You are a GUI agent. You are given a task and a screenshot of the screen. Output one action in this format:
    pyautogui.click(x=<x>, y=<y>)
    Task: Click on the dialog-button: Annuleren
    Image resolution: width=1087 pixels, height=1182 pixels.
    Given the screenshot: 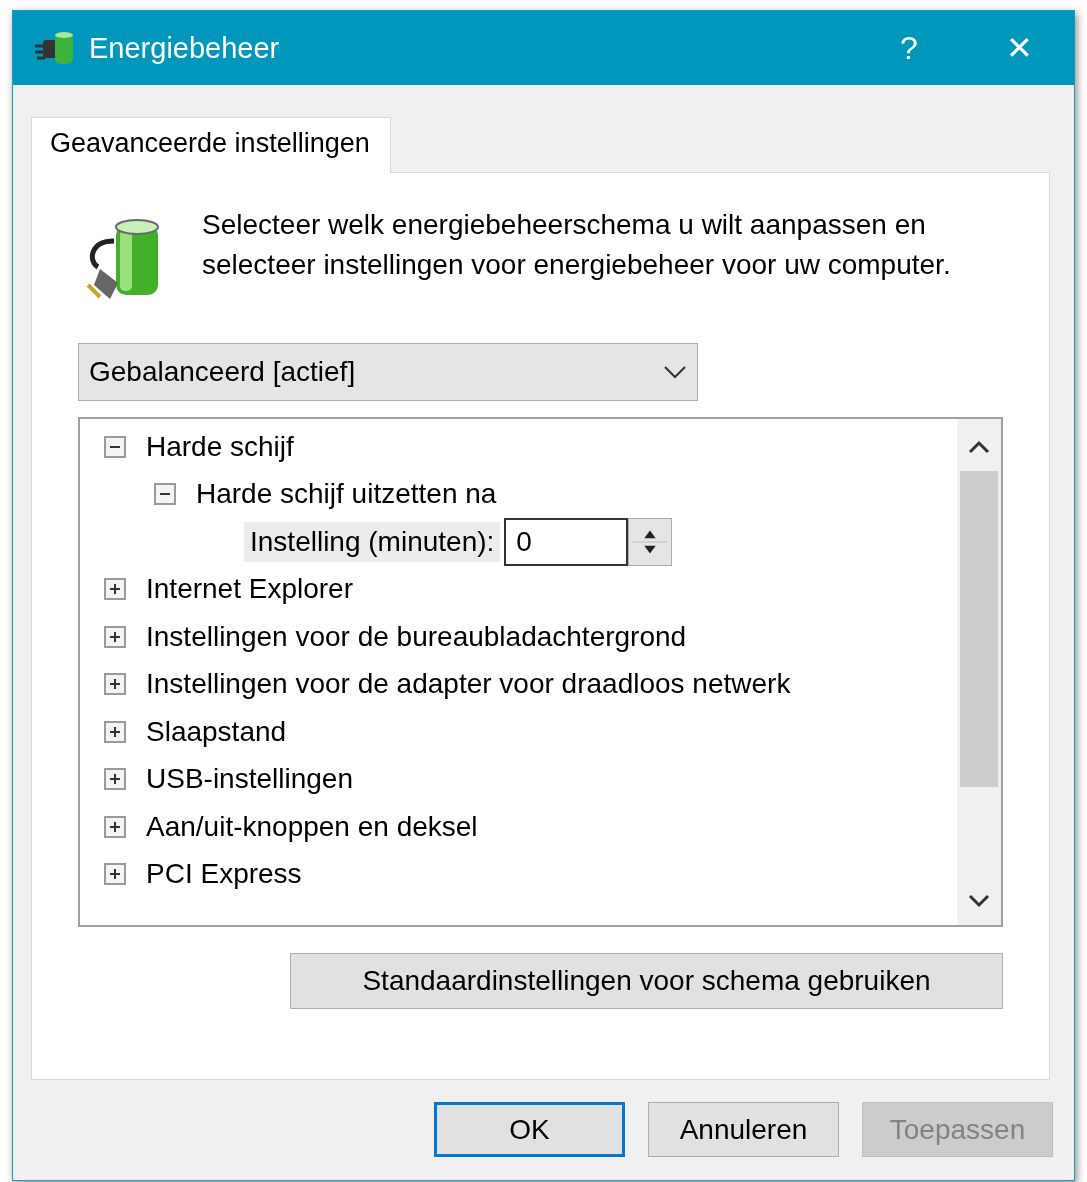 What is the action you would take?
    pyautogui.click(x=743, y=1129)
    